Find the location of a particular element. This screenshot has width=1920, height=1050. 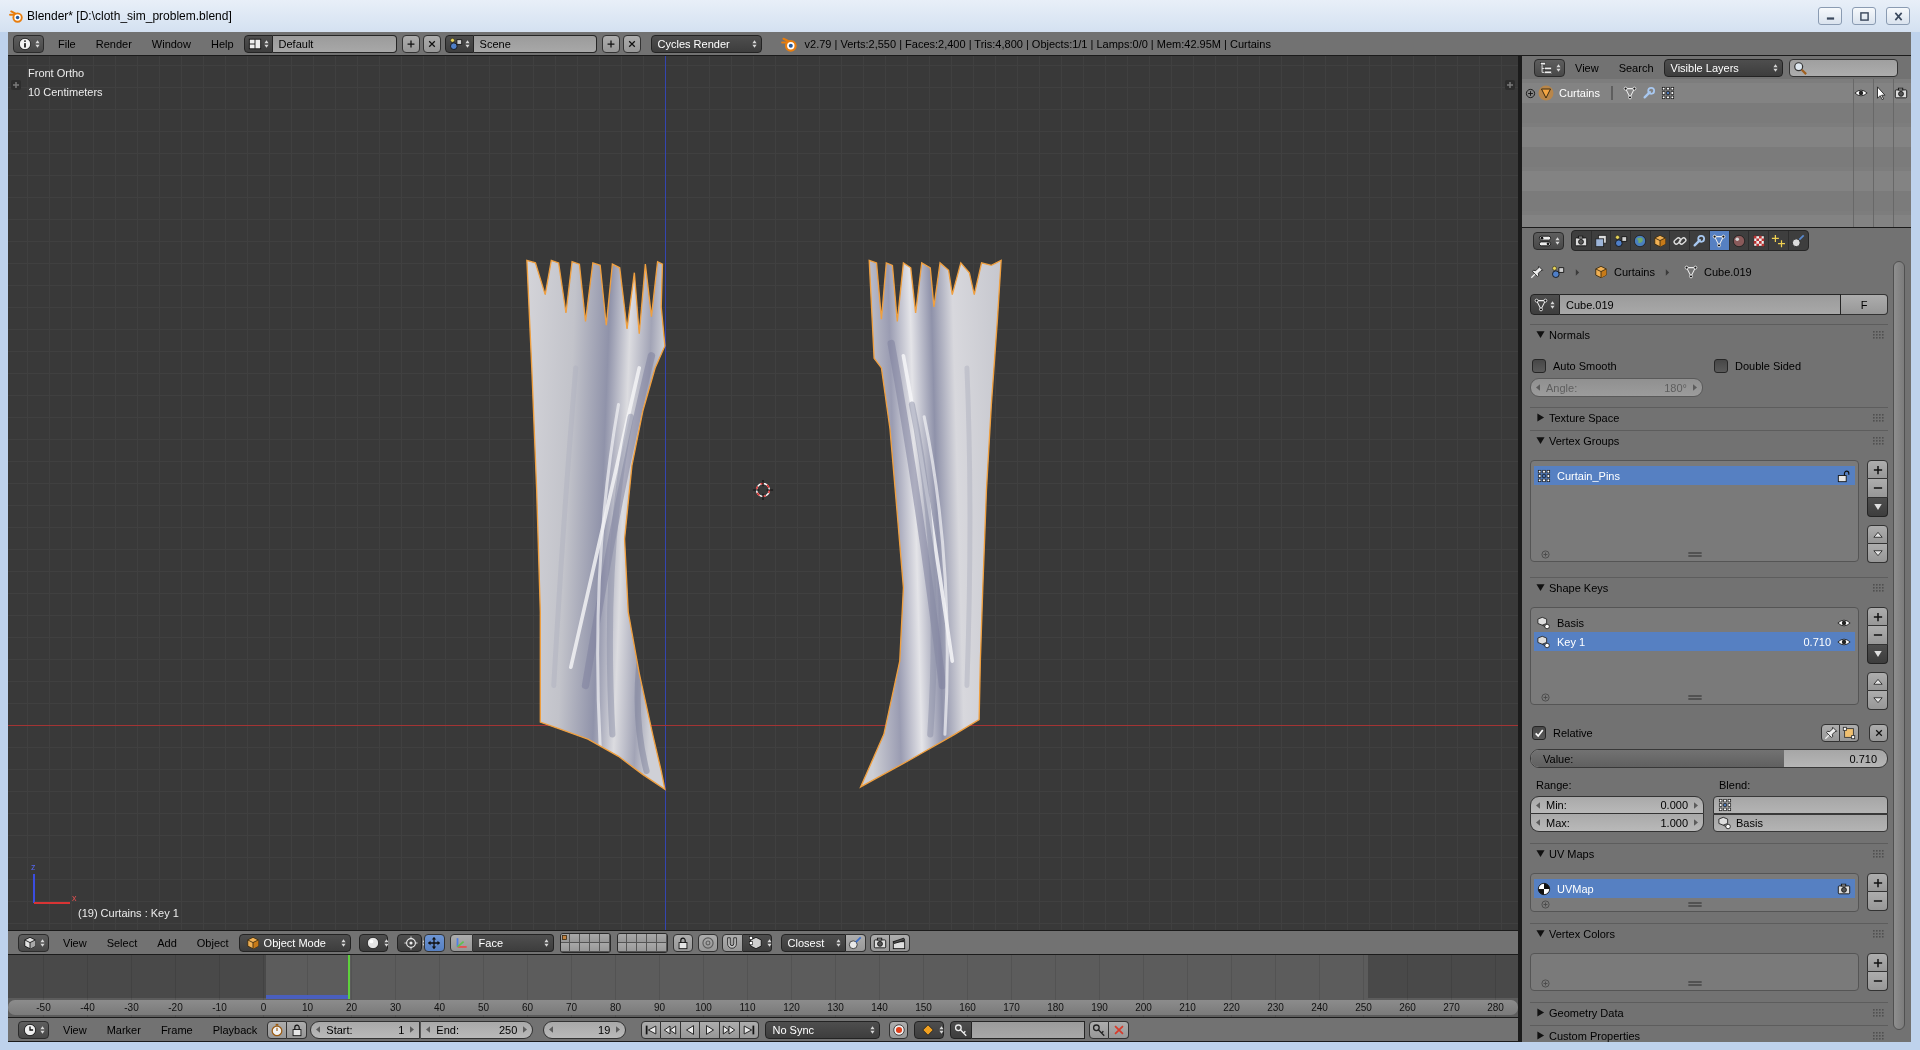

render-engine-dropdown: Cycles Render is located at coordinates (706, 43).